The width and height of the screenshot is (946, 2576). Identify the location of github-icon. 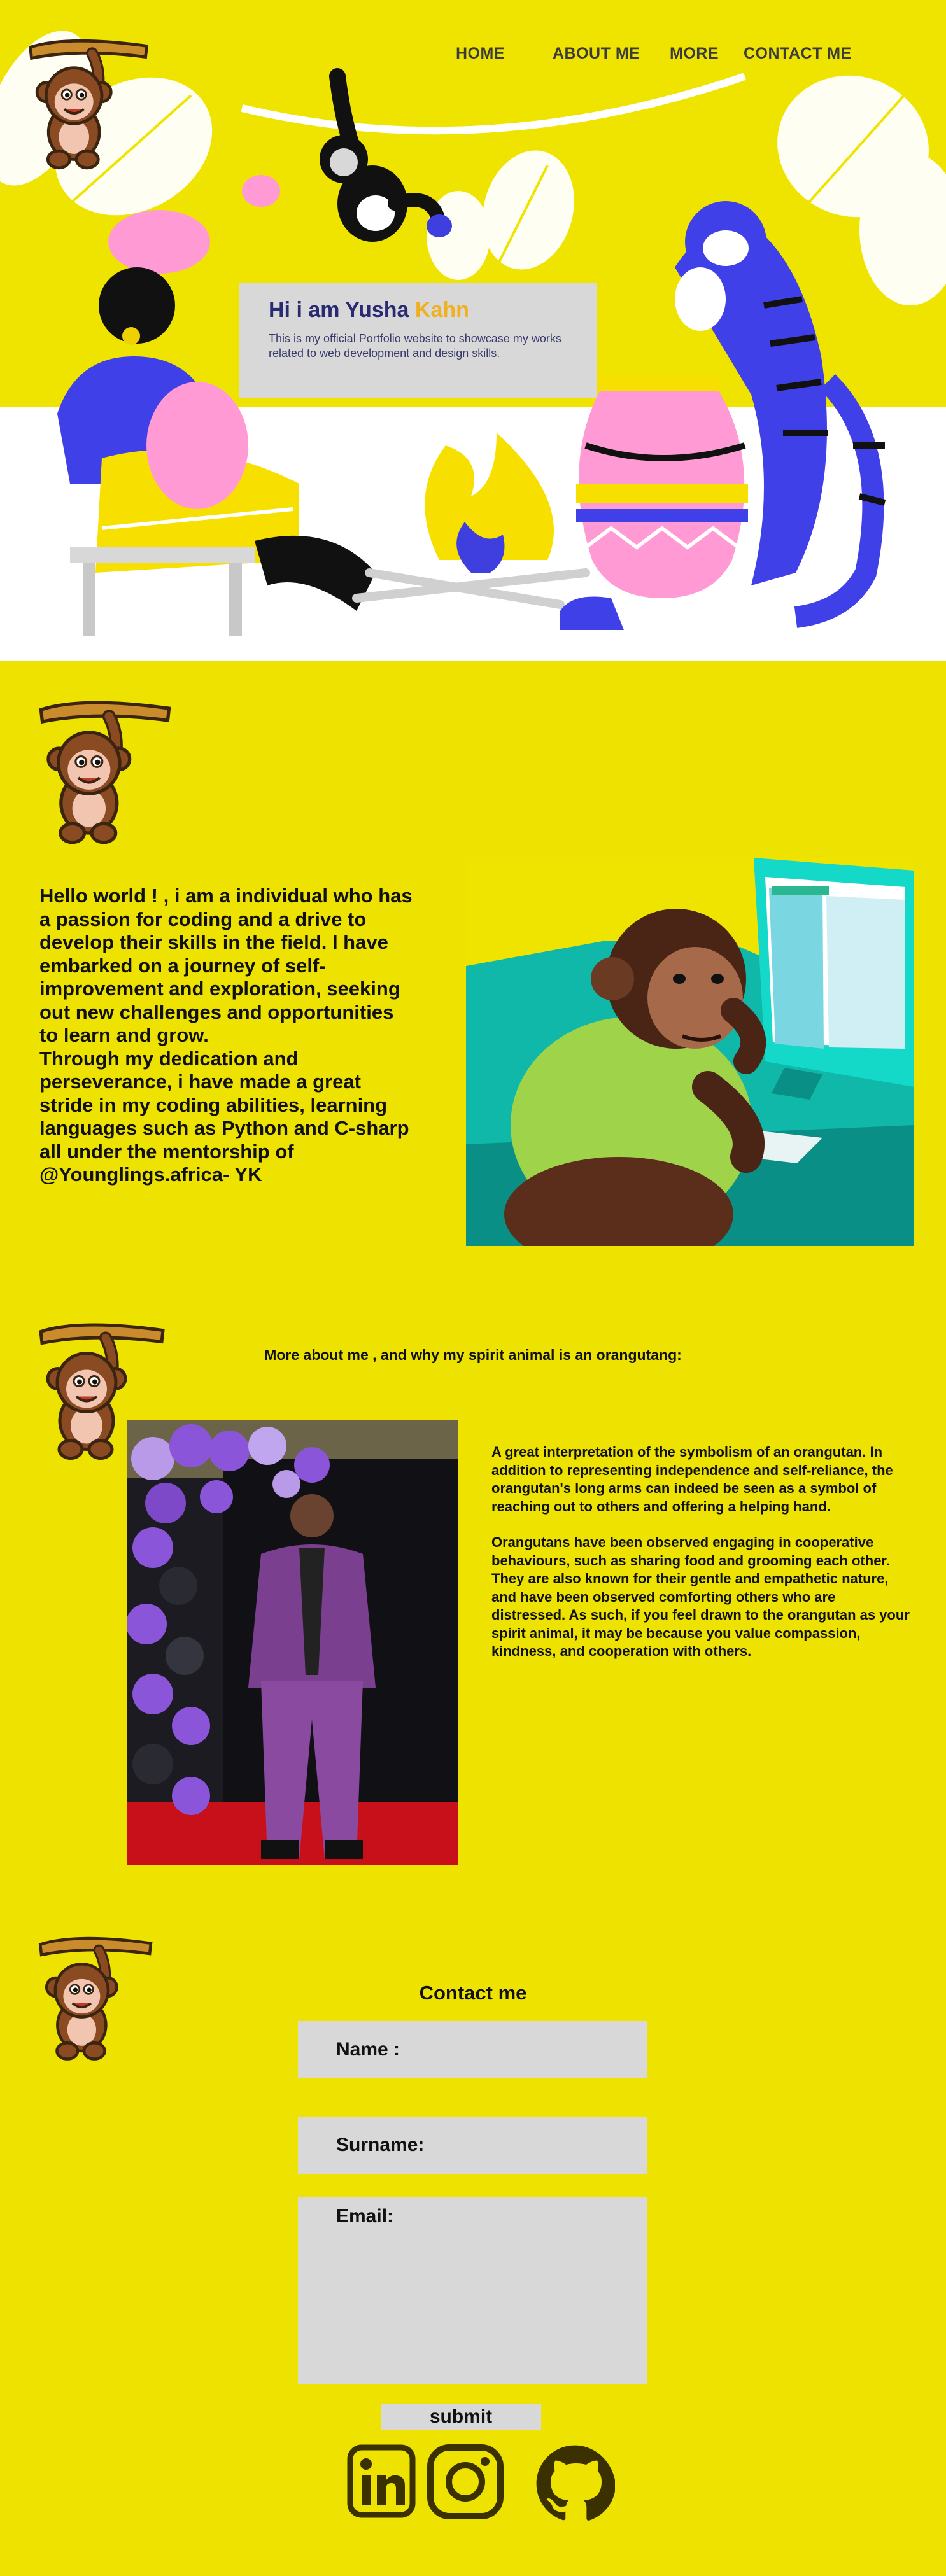
(575, 2484).